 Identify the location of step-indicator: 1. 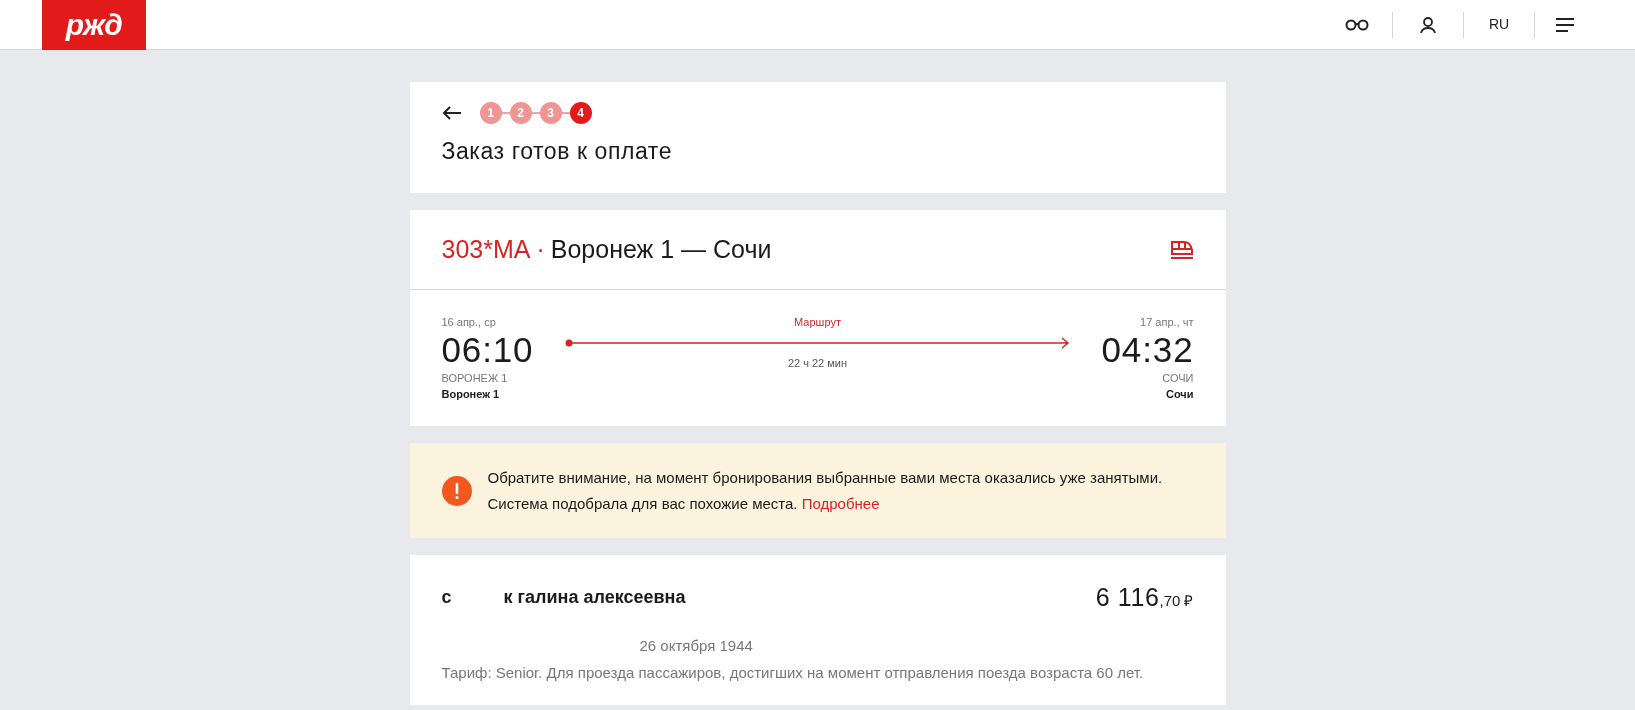
(490, 113).